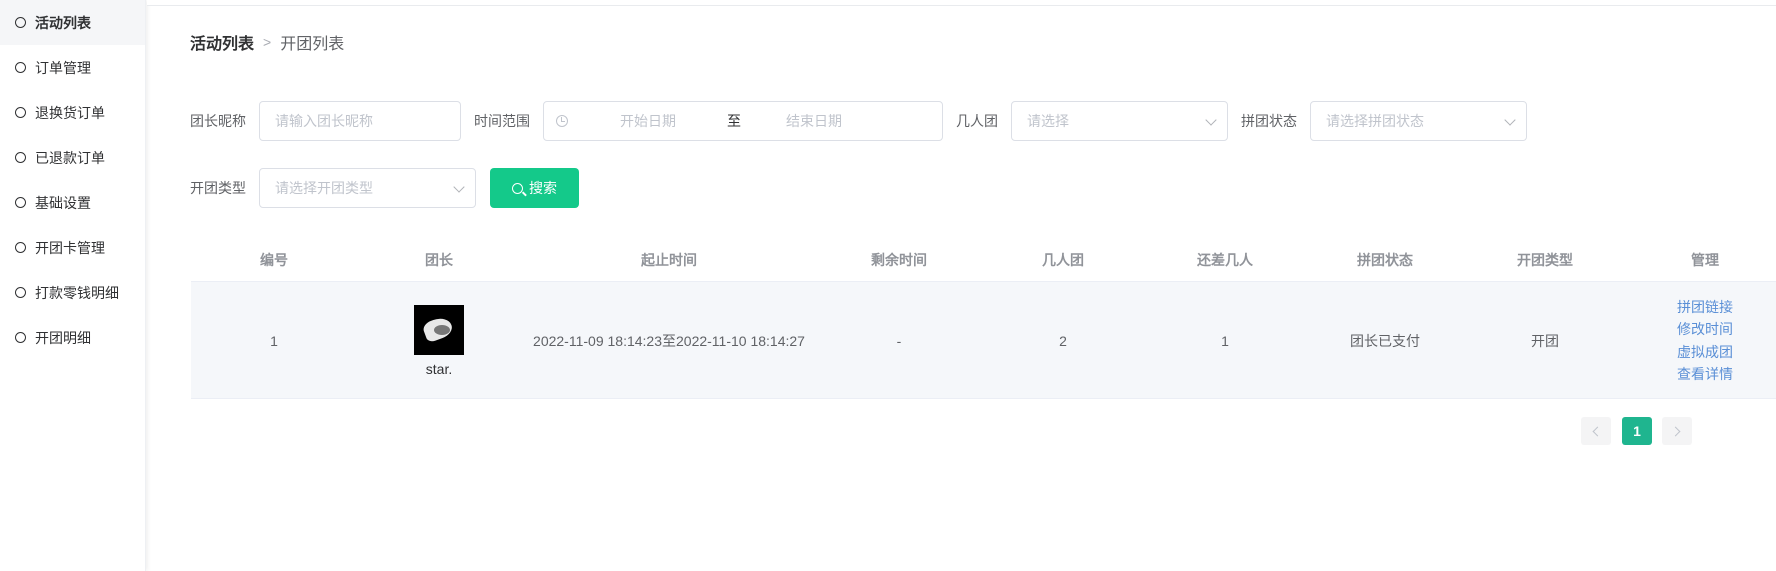 Image resolution: width=1776 pixels, height=571 pixels. Describe the element at coordinates (543, 188) in the screenshot. I see `search-button-label: 搜索` at that location.